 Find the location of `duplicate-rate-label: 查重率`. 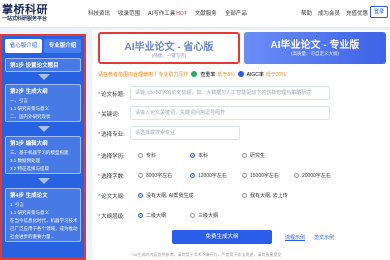

duplicate-rate-label: 查重率 is located at coordinates (208, 74).